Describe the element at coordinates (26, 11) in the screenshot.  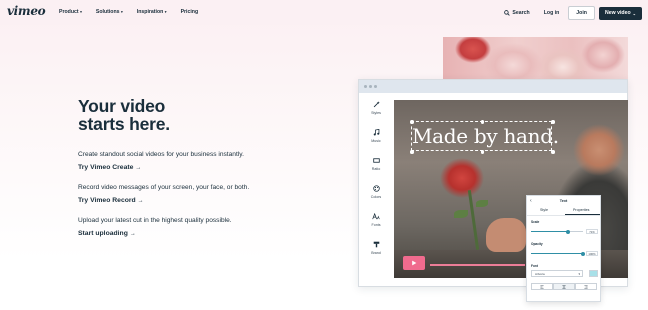
I see `vimeo-logo: vimeo` at that location.